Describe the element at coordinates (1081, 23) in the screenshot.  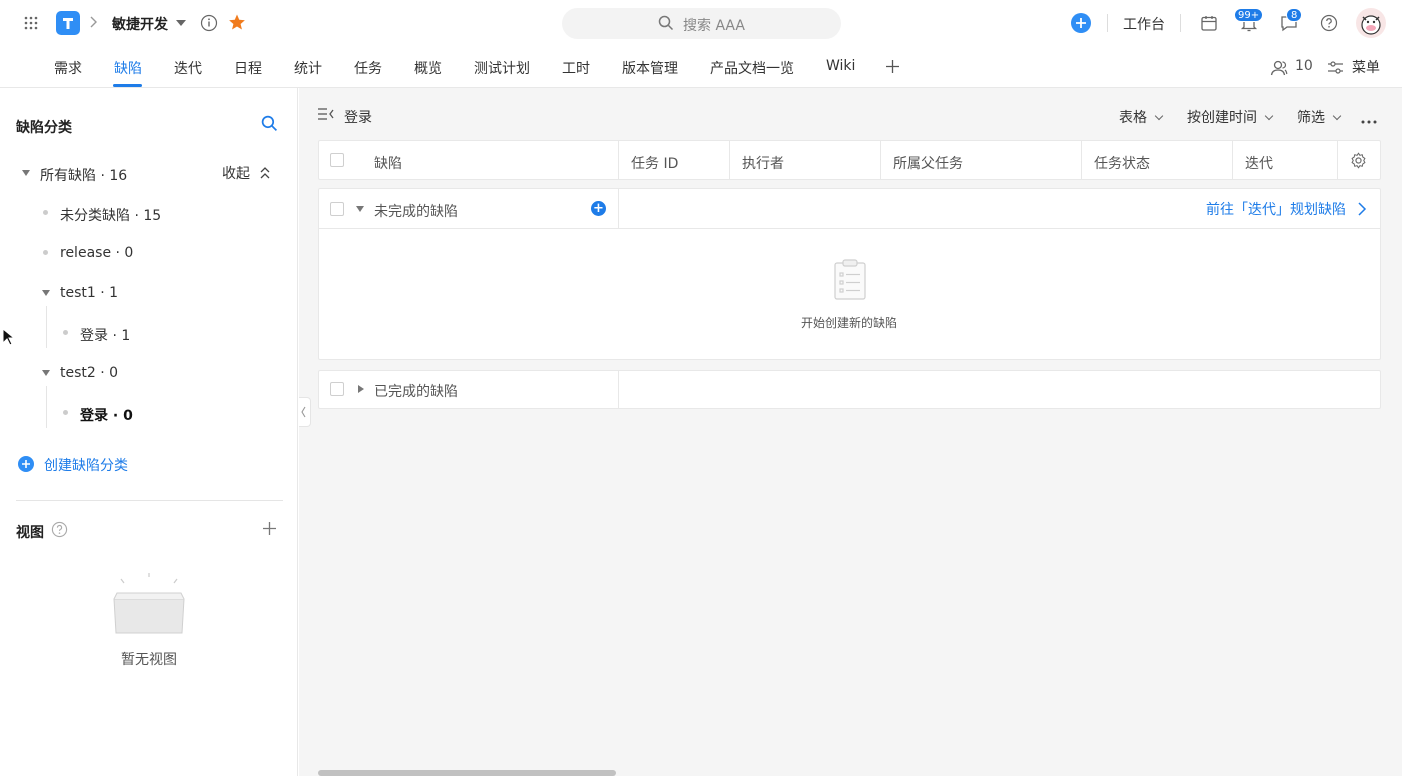
I see `add-new-icon` at that location.